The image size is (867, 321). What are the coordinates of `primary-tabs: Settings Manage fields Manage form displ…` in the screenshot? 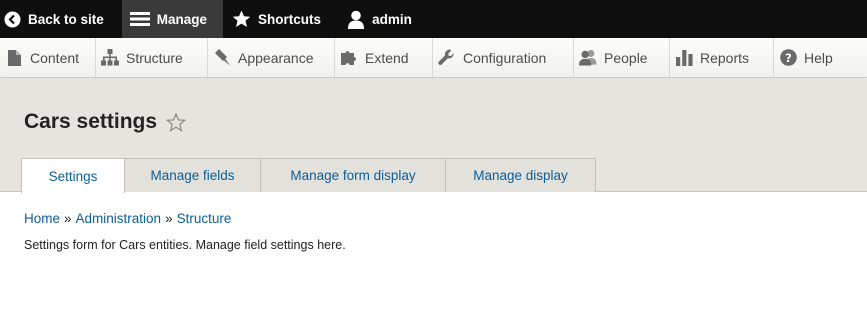 It's located at (308, 175).